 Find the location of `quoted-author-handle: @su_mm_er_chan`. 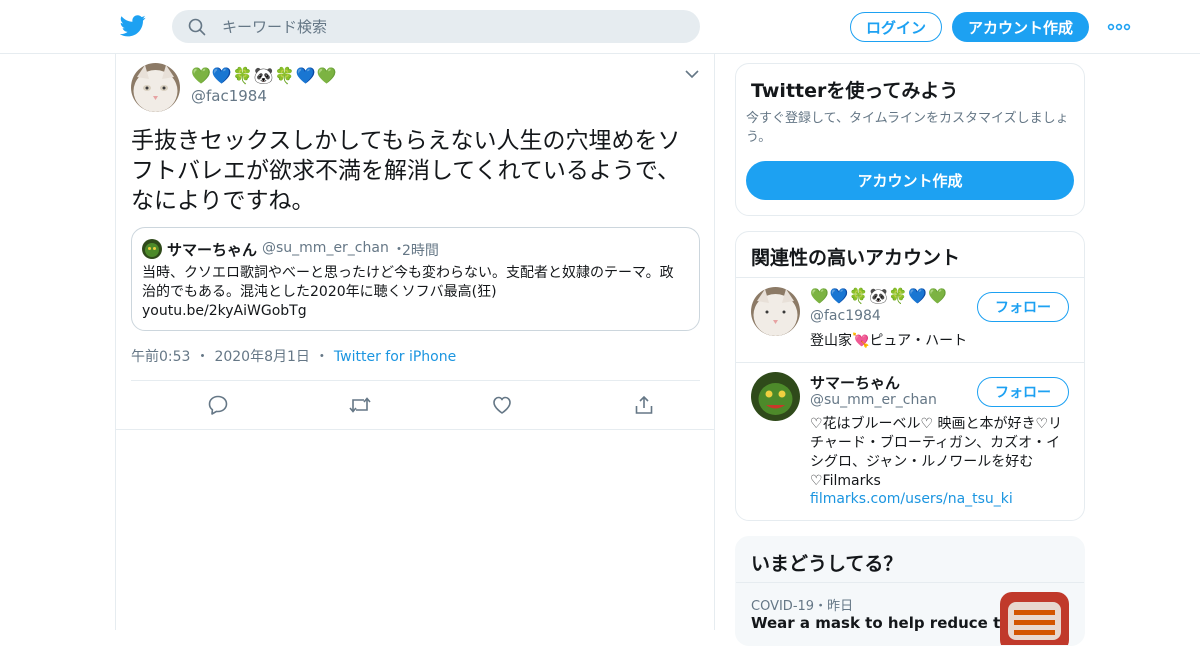

quoted-author-handle: @su_mm_er_chan is located at coordinates (325, 248).